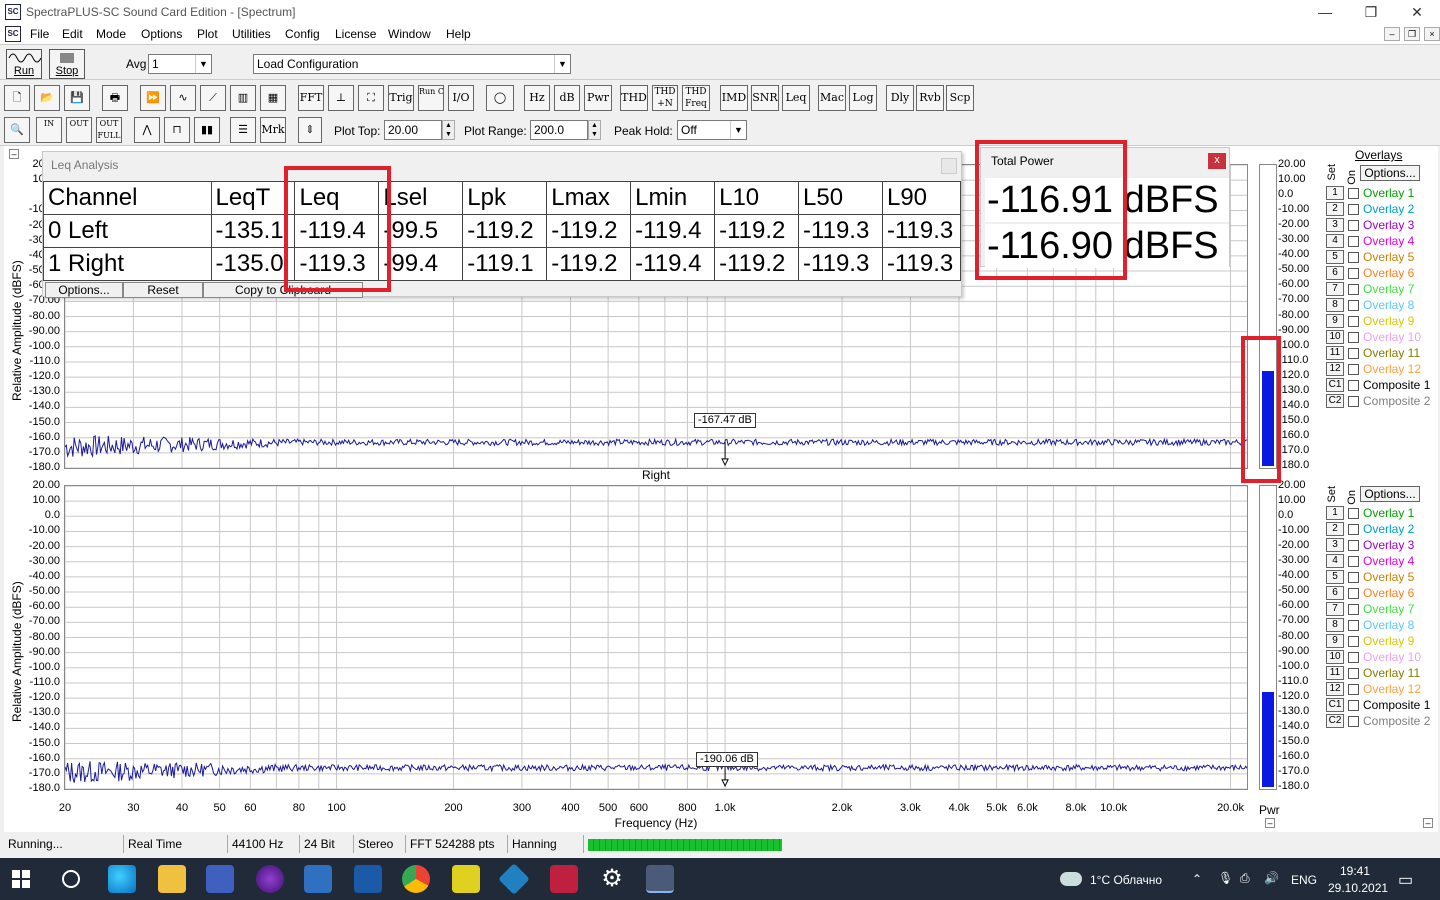 The image size is (1440, 900). I want to click on record-button: ∿, so click(183, 98).